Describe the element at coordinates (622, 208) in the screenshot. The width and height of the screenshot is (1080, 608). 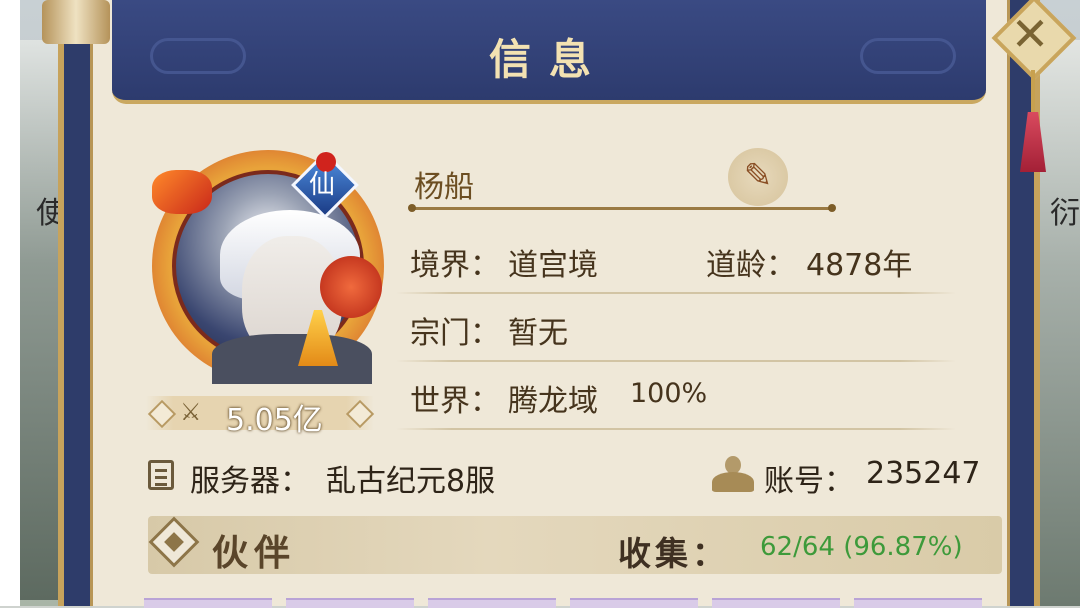
I see `name-underline` at that location.